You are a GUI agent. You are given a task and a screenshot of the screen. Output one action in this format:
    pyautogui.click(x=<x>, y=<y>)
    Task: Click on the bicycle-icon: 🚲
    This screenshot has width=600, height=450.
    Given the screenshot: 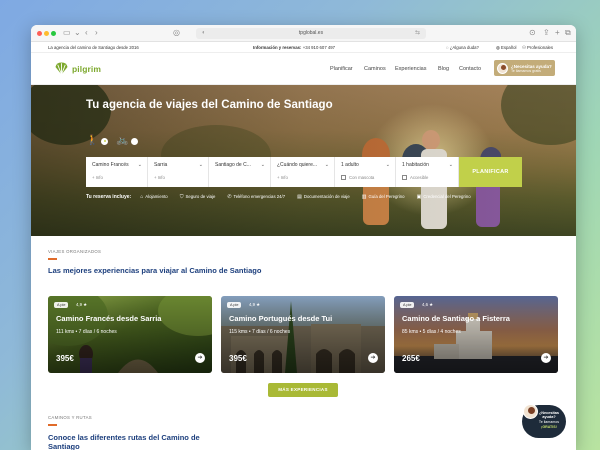 What is the action you would take?
    pyautogui.click(x=122, y=140)
    